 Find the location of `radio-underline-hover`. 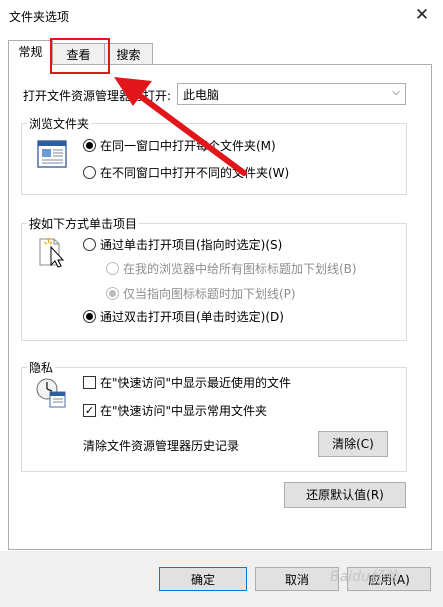

radio-underline-hover is located at coordinates (112, 293).